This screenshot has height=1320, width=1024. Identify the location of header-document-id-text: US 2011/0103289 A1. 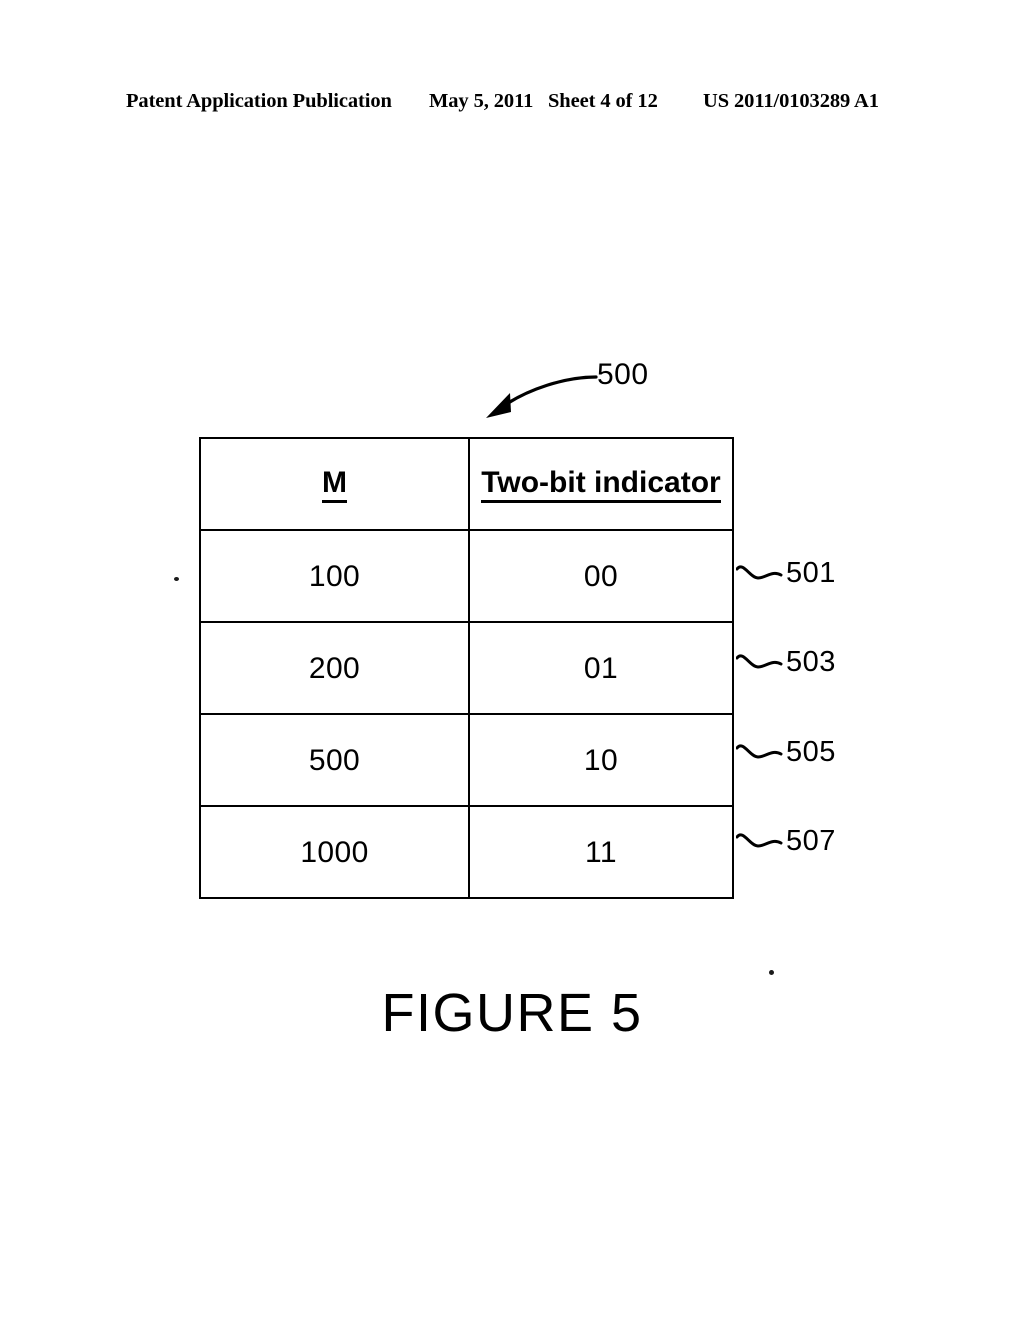
(791, 101).